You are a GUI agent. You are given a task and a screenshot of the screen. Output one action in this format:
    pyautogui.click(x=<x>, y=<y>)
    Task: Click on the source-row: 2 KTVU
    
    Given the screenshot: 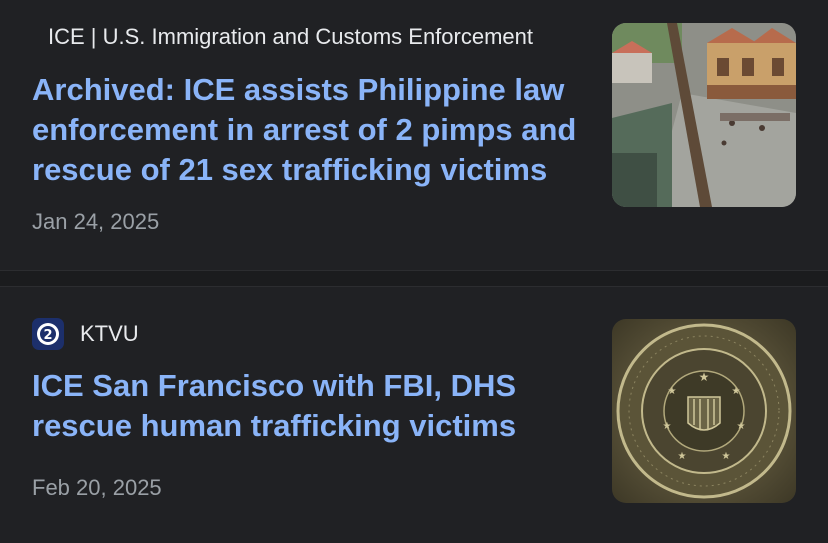 What is the action you would take?
    pyautogui.click(x=85, y=334)
    